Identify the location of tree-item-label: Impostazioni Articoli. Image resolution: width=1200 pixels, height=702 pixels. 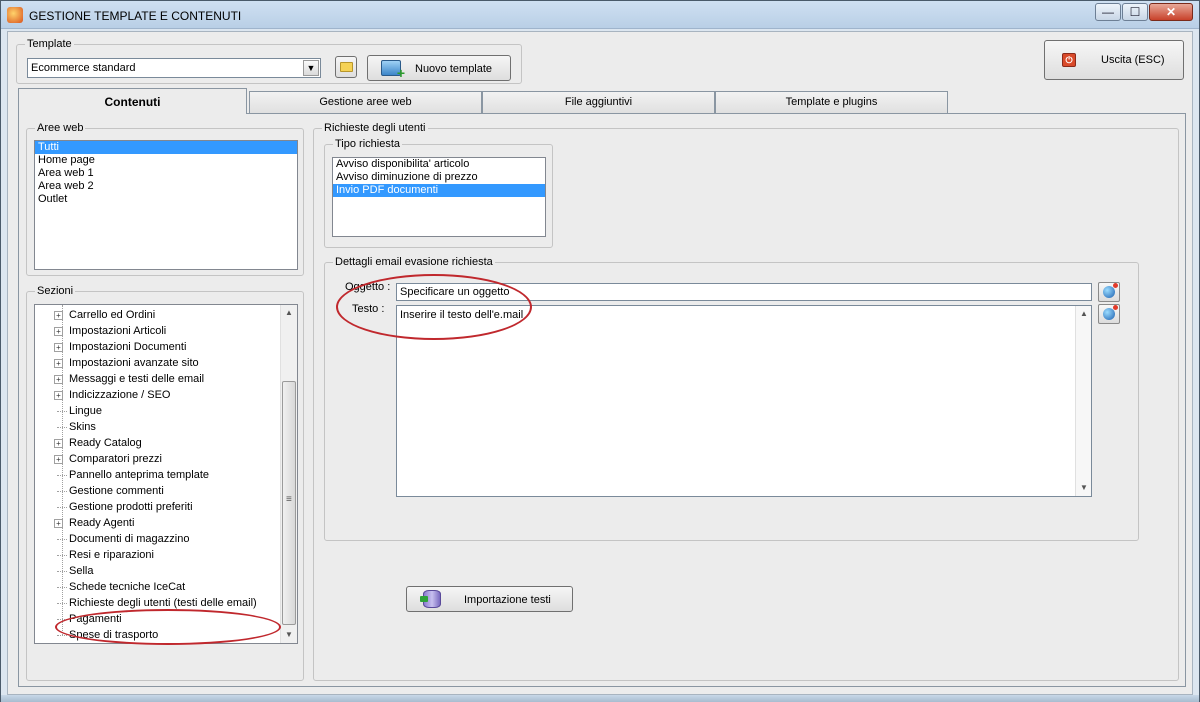
(118, 331).